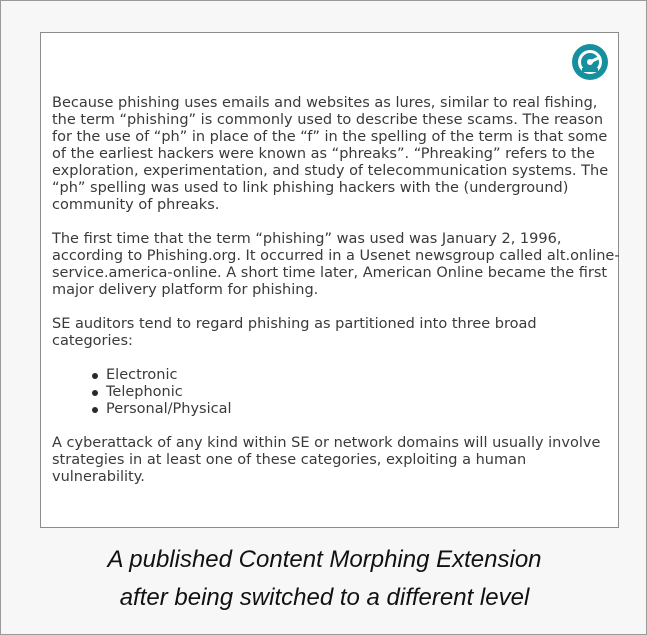 The width and height of the screenshot is (647, 635). Describe the element at coordinates (356, 375) in the screenshot. I see `list-item: Electronic` at that location.